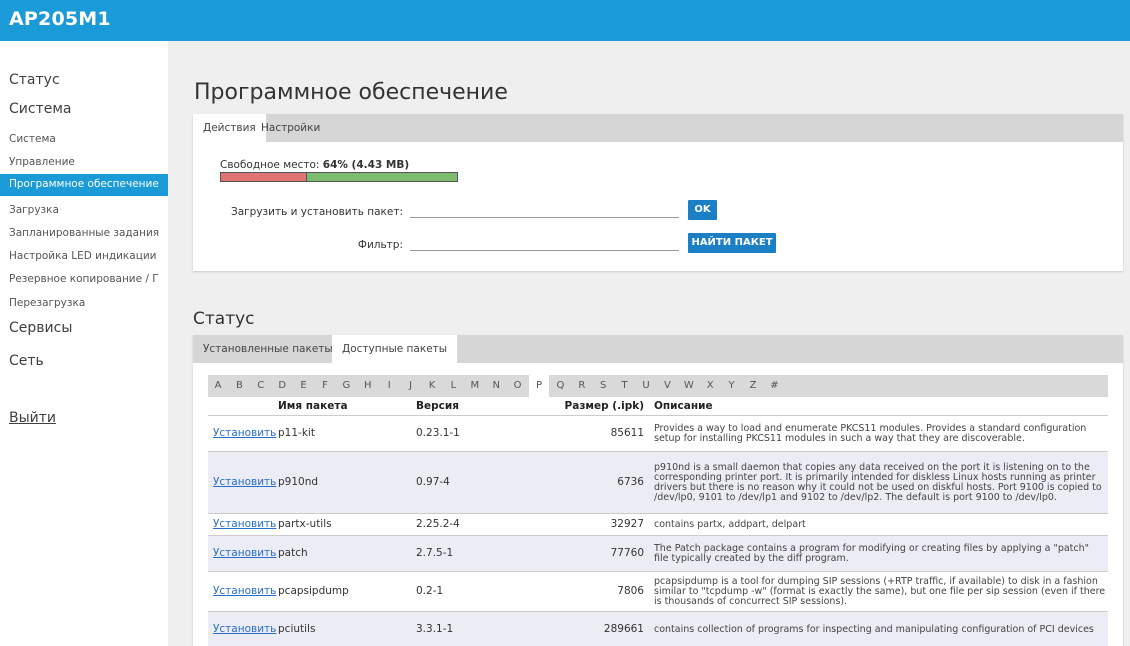  Describe the element at coordinates (565, 20) in the screenshot. I see `top-bar: AP205M1` at that location.